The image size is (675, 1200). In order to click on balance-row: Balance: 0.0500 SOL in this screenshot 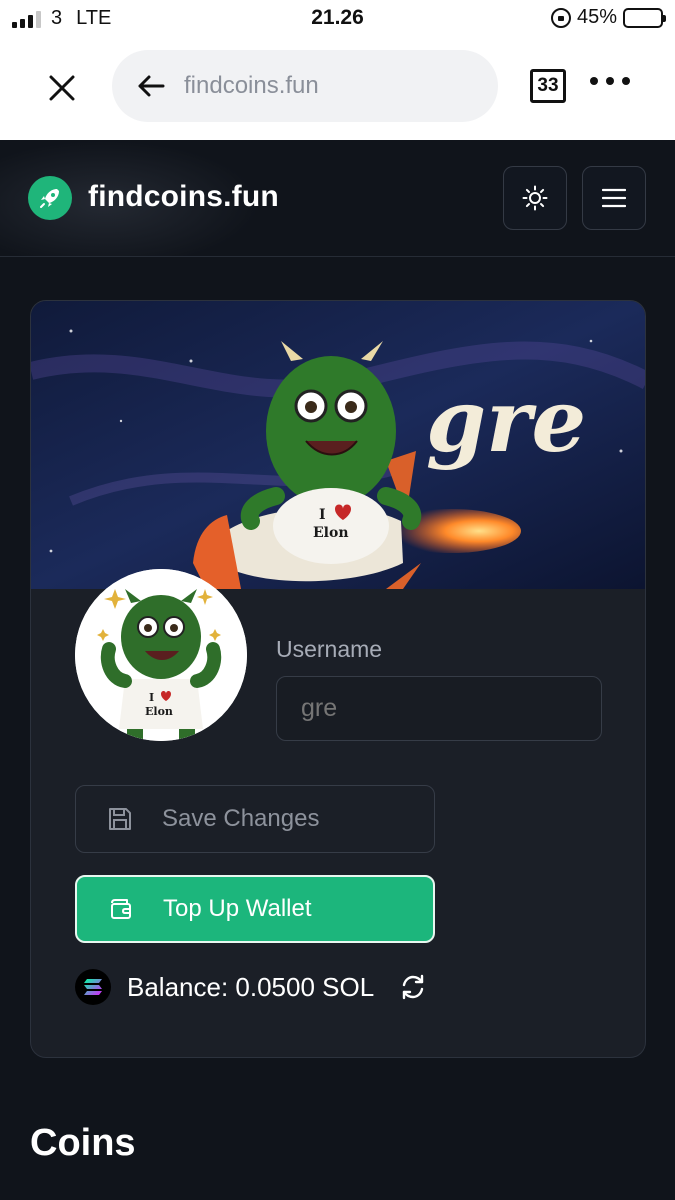, I will do `click(251, 987)`.